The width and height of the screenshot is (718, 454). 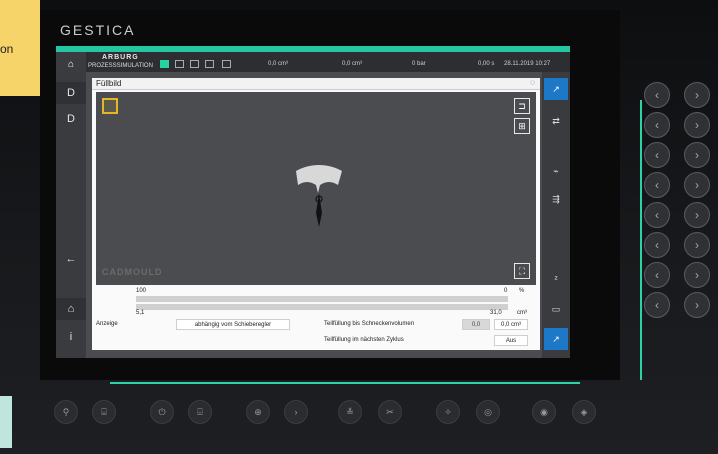 What do you see at coordinates (476, 324) in the screenshot?
I see `partial-fill-value: 0,0` at bounding box center [476, 324].